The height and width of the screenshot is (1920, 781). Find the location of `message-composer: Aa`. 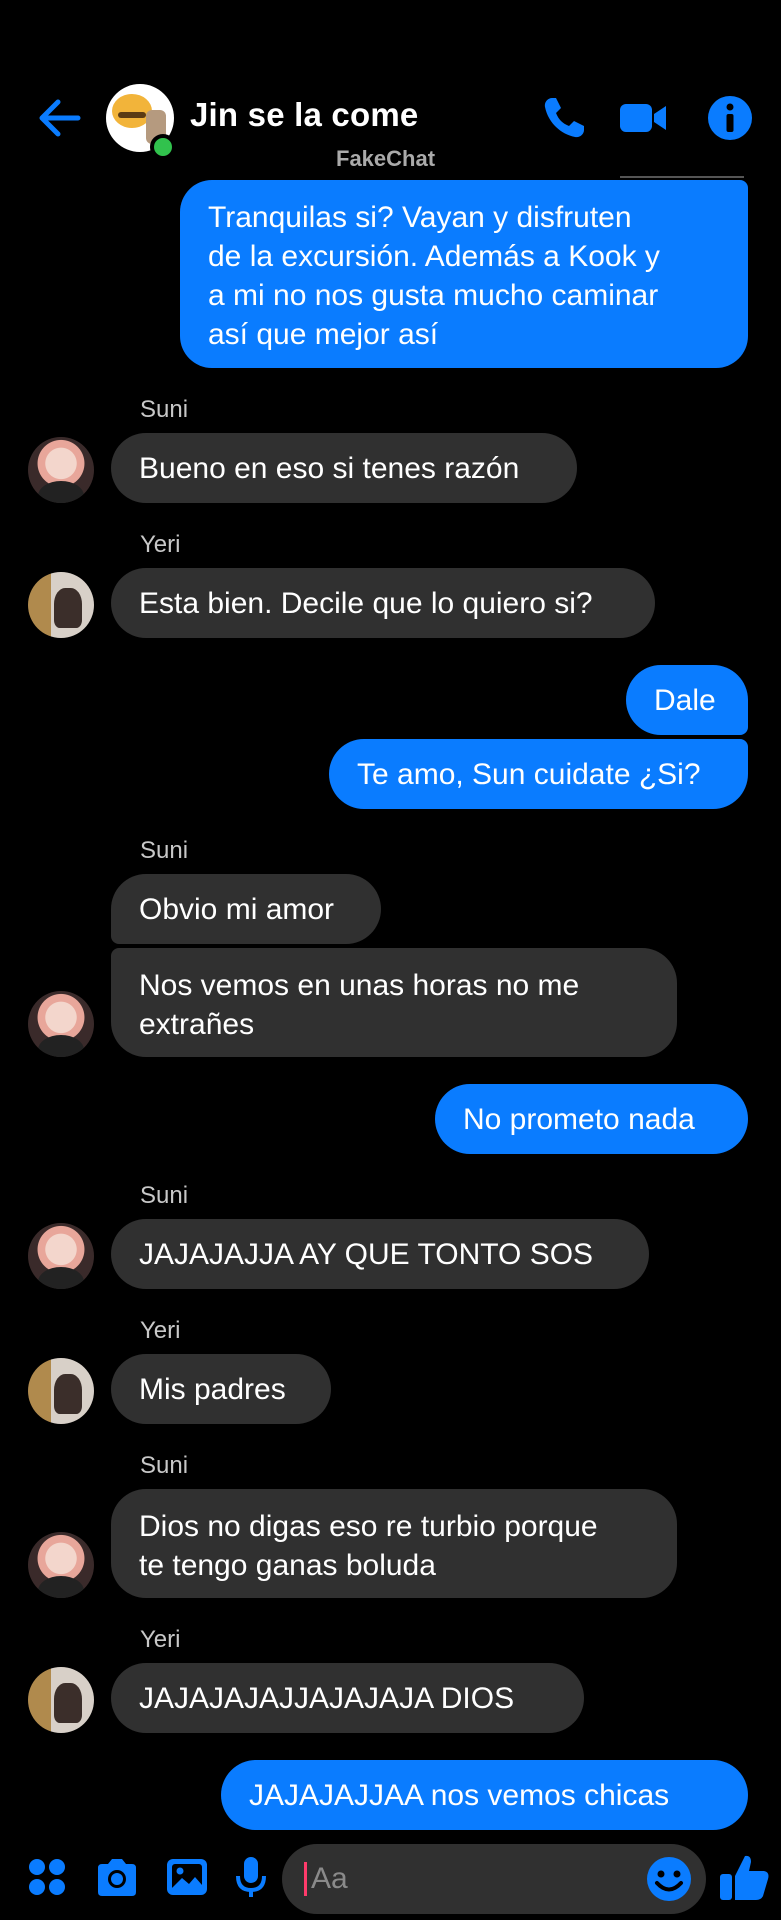

message-composer: Aa is located at coordinates (390, 1880).